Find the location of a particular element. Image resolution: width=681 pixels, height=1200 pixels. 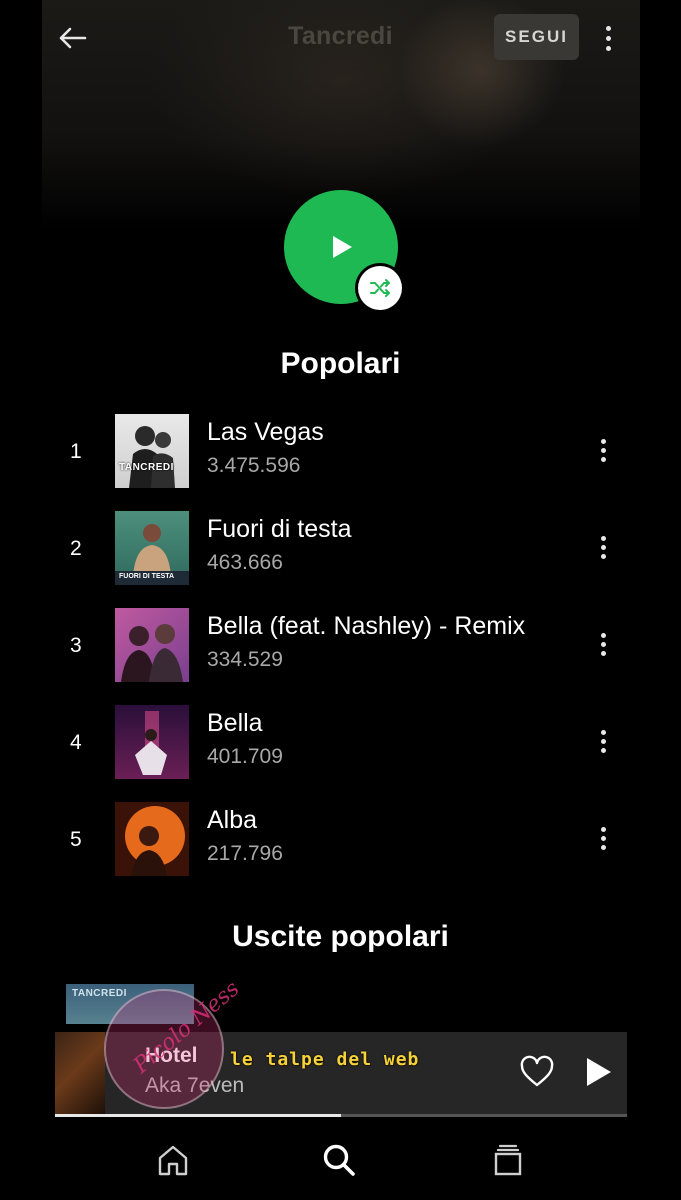

shuffle-icon is located at coordinates (380, 288).